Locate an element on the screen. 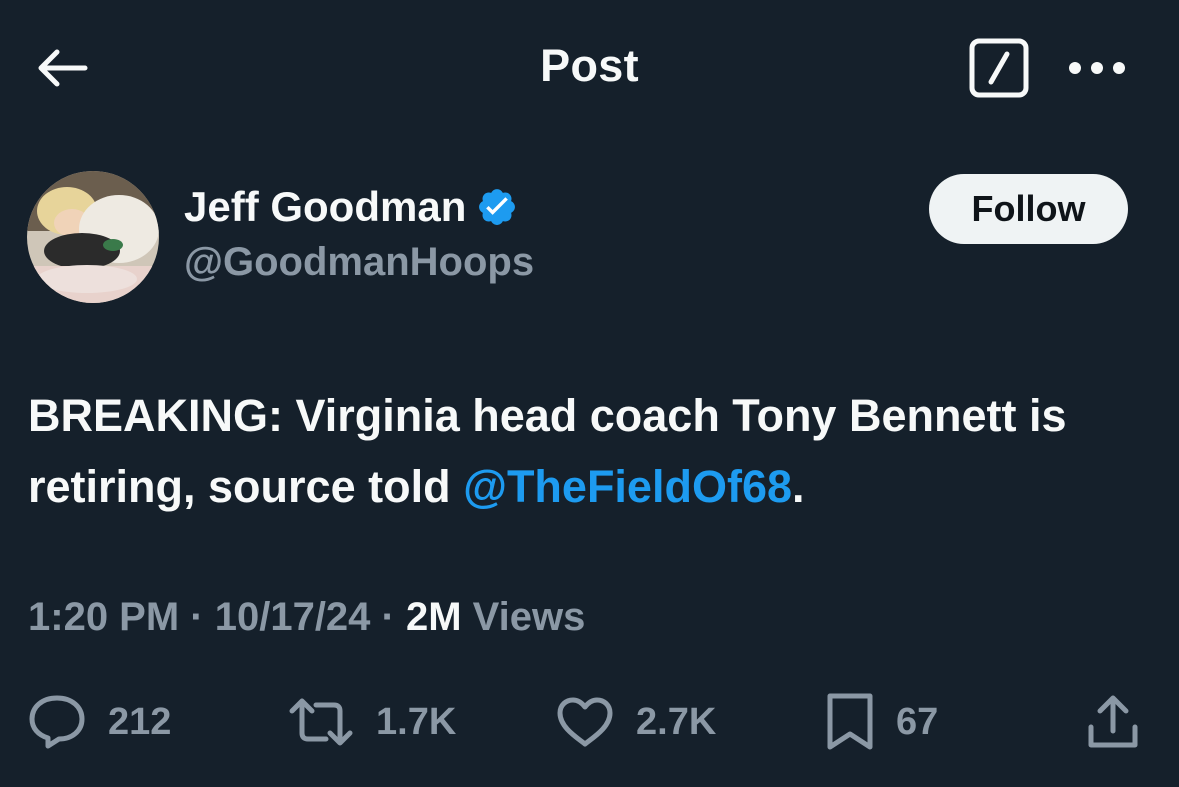 The height and width of the screenshot is (787, 1179). repost-icon is located at coordinates (321, 722).